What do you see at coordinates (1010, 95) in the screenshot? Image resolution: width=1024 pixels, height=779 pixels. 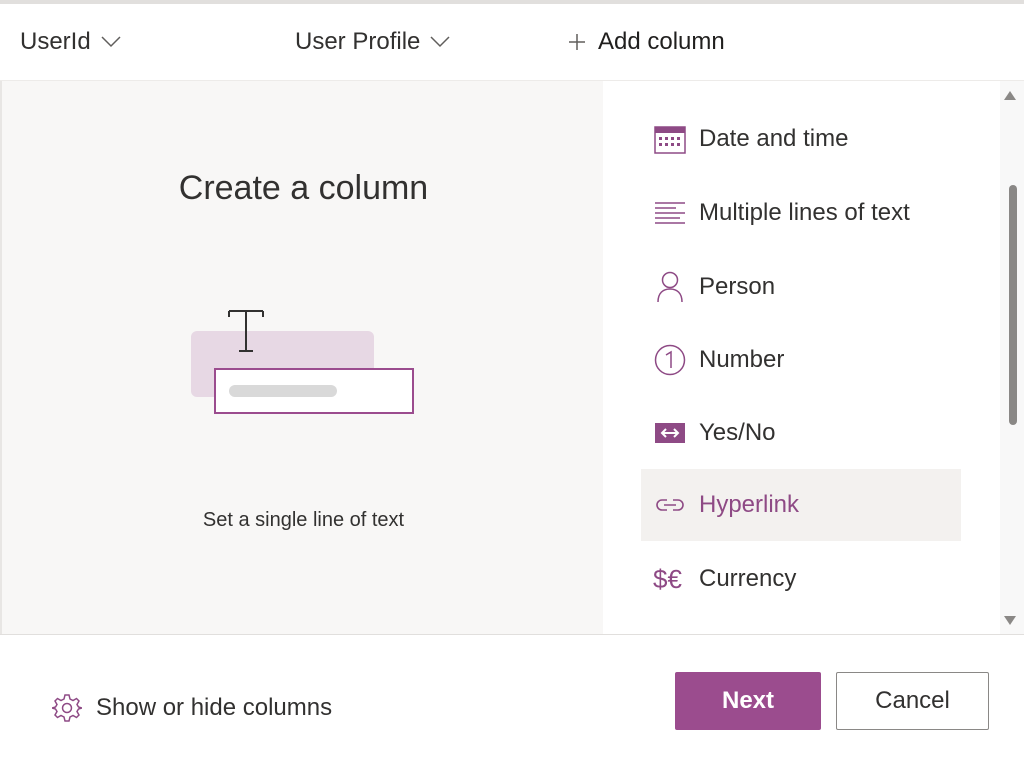 I see `scroll-up-arrow` at bounding box center [1010, 95].